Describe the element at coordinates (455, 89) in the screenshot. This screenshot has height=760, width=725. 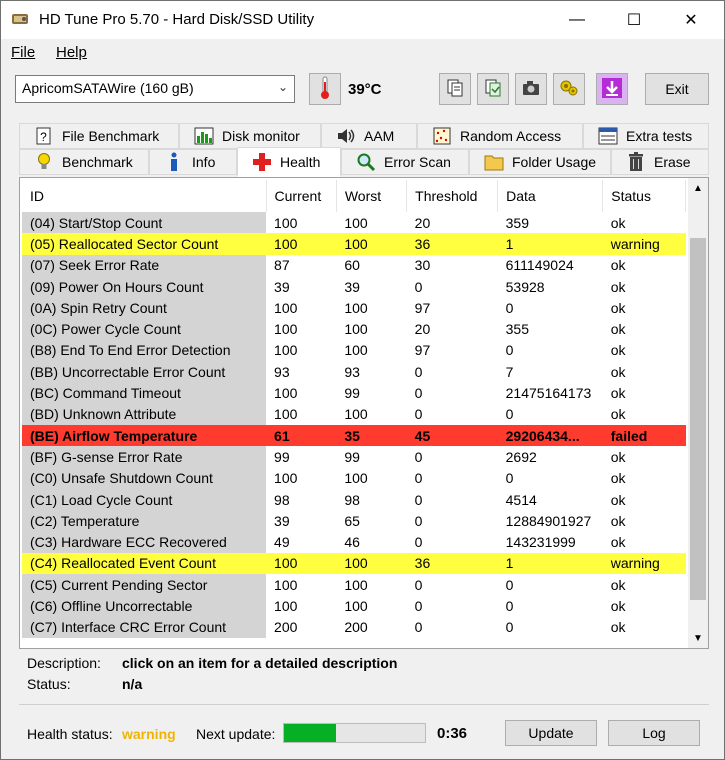
I see `copy-button` at that location.